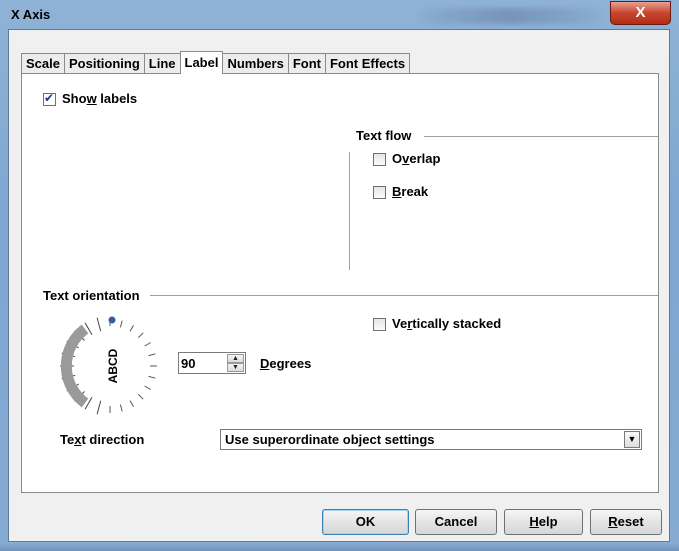 This screenshot has width=679, height=551. I want to click on overlap-checkbox, so click(379, 159).